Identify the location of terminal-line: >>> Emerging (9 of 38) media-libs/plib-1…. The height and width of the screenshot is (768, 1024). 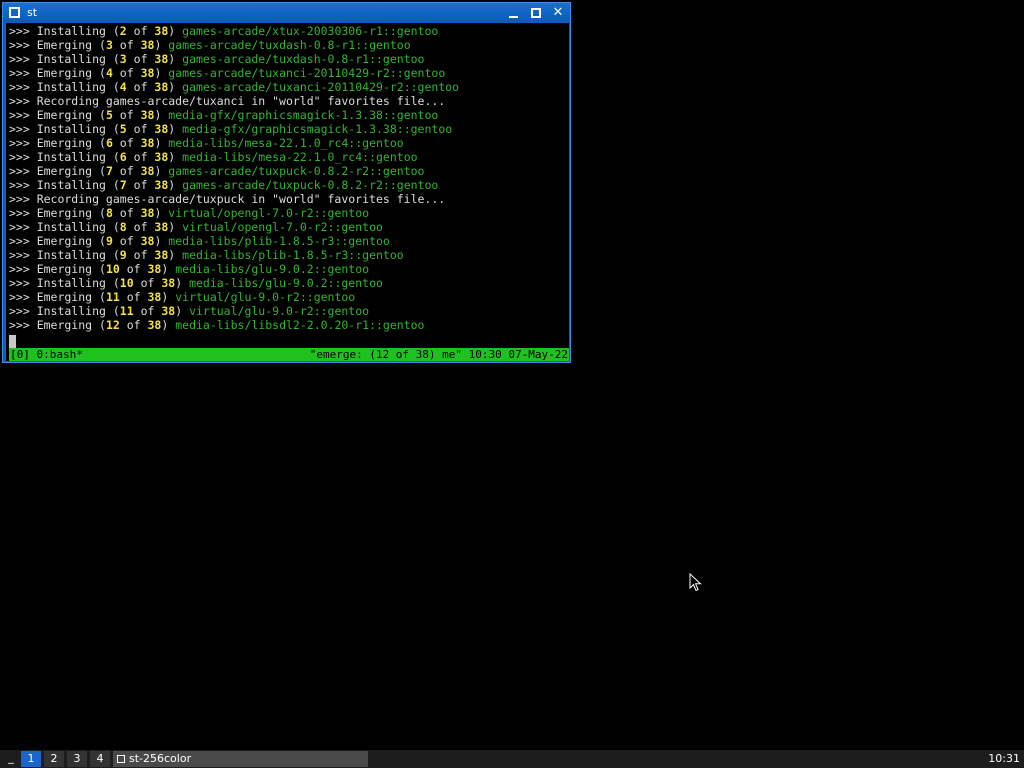
(234, 241).